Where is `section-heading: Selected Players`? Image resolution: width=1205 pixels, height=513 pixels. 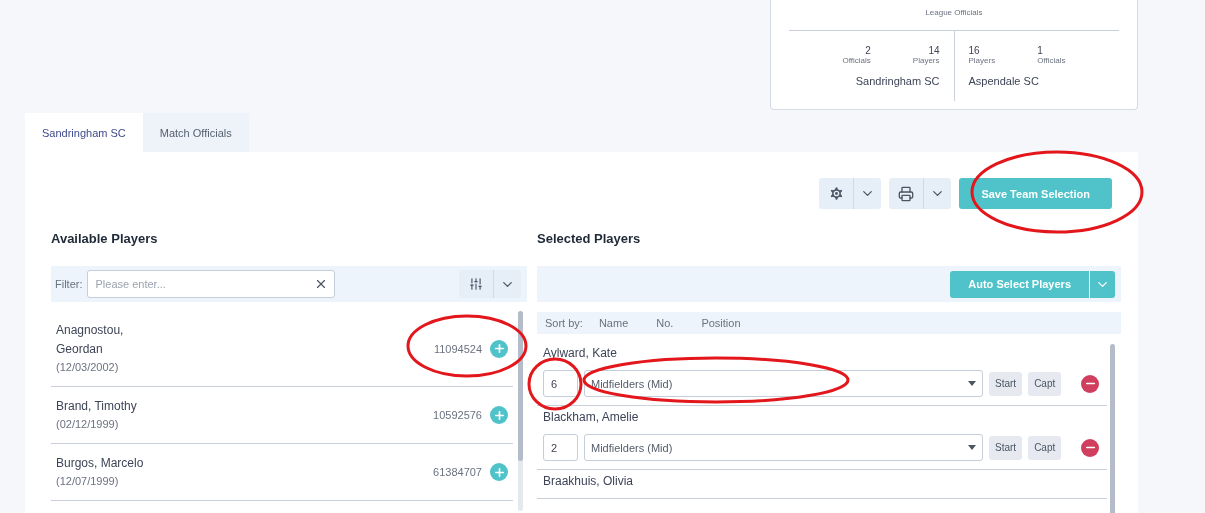
section-heading: Selected Players is located at coordinates (589, 239).